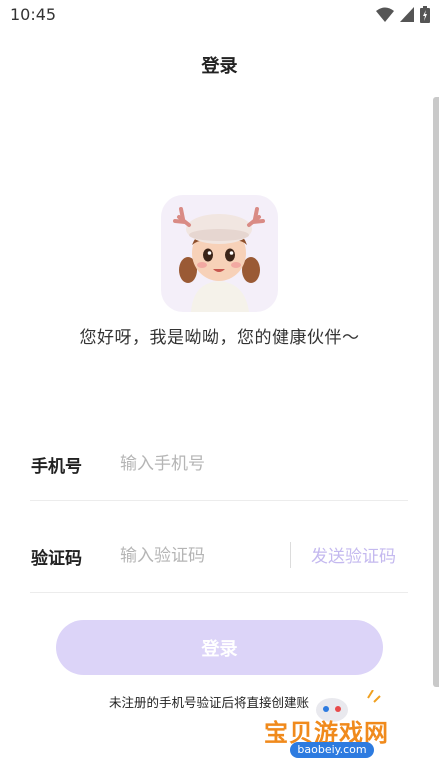 The height and width of the screenshot is (780, 439). Describe the element at coordinates (436, 392) in the screenshot. I see `scrollbar` at that location.